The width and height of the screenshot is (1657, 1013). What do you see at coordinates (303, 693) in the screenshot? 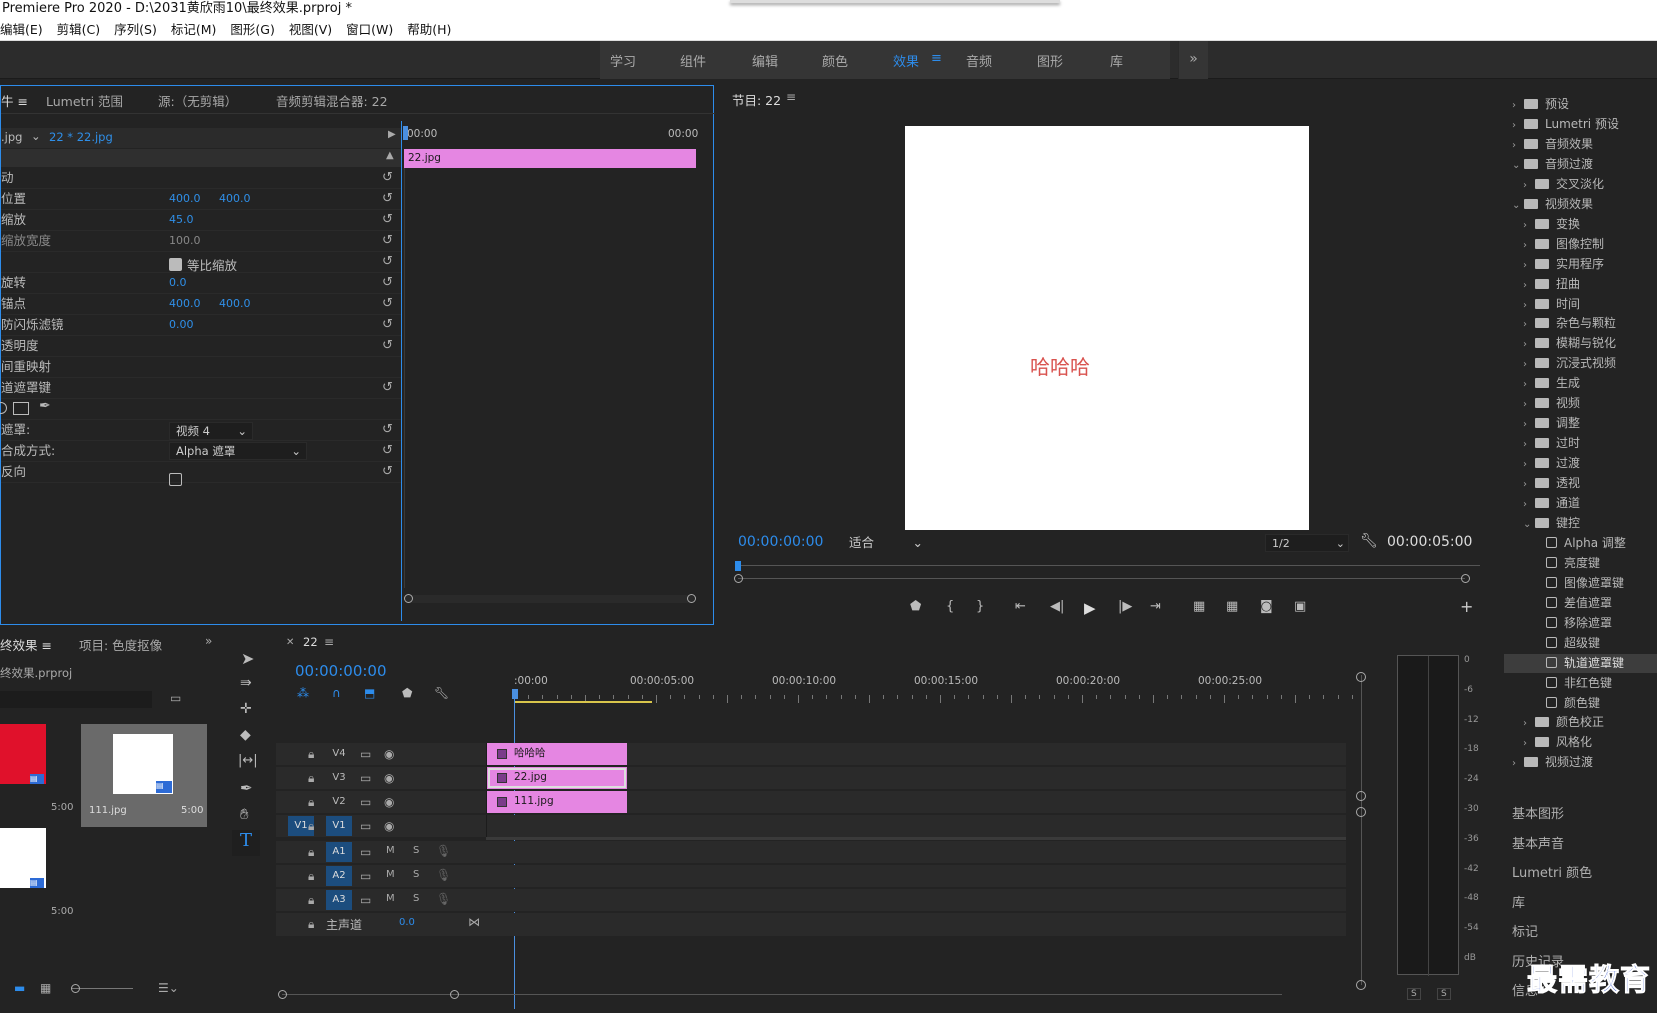
I see `snap-icon: ⁂` at bounding box center [303, 693].